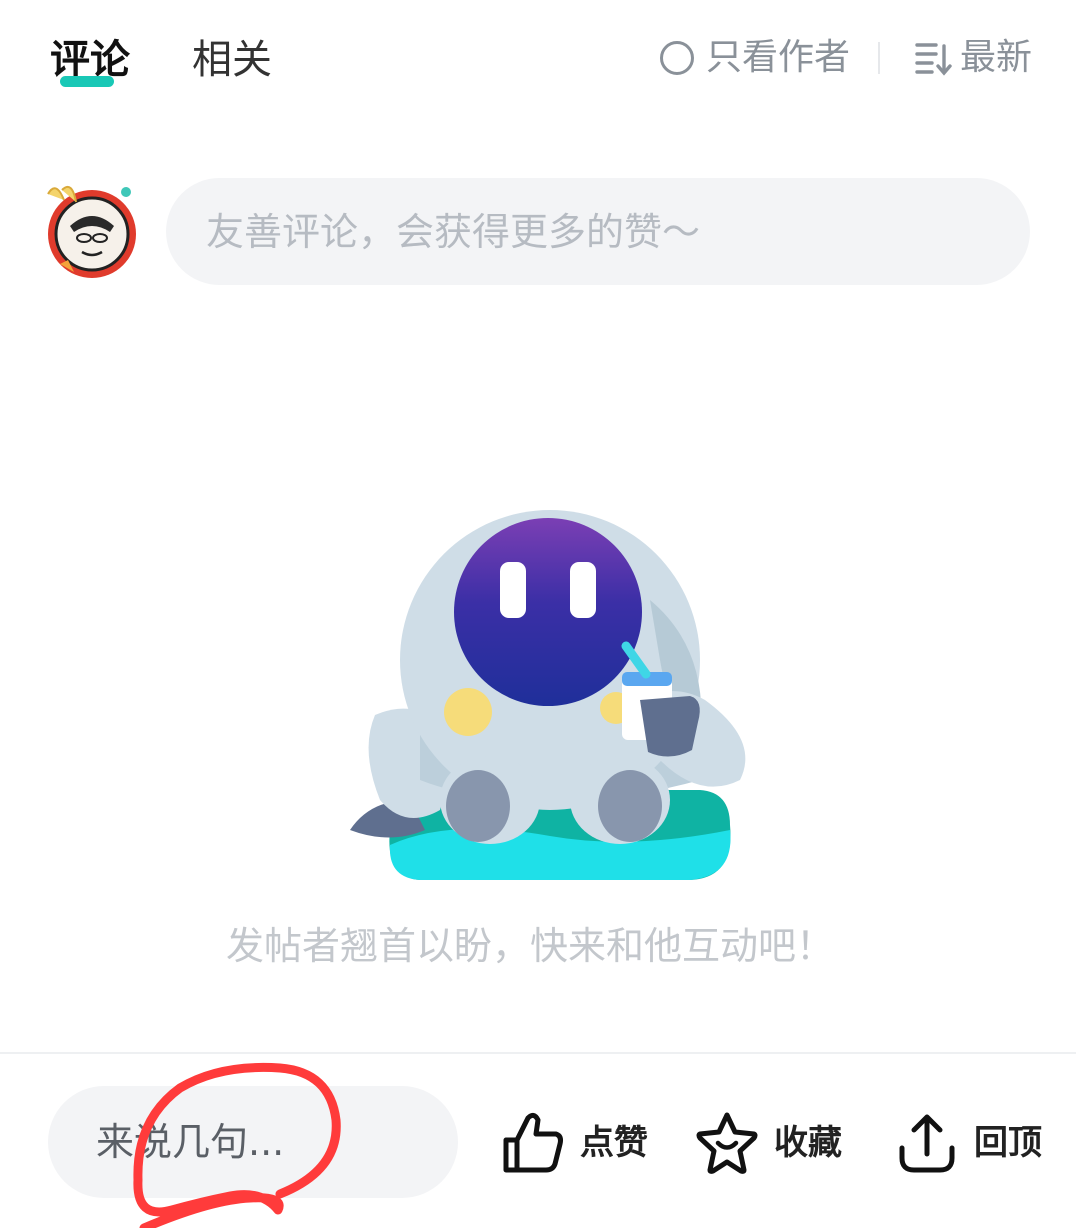  What do you see at coordinates (574, 1143) in the screenshot?
I see `like-button: 点赞` at bounding box center [574, 1143].